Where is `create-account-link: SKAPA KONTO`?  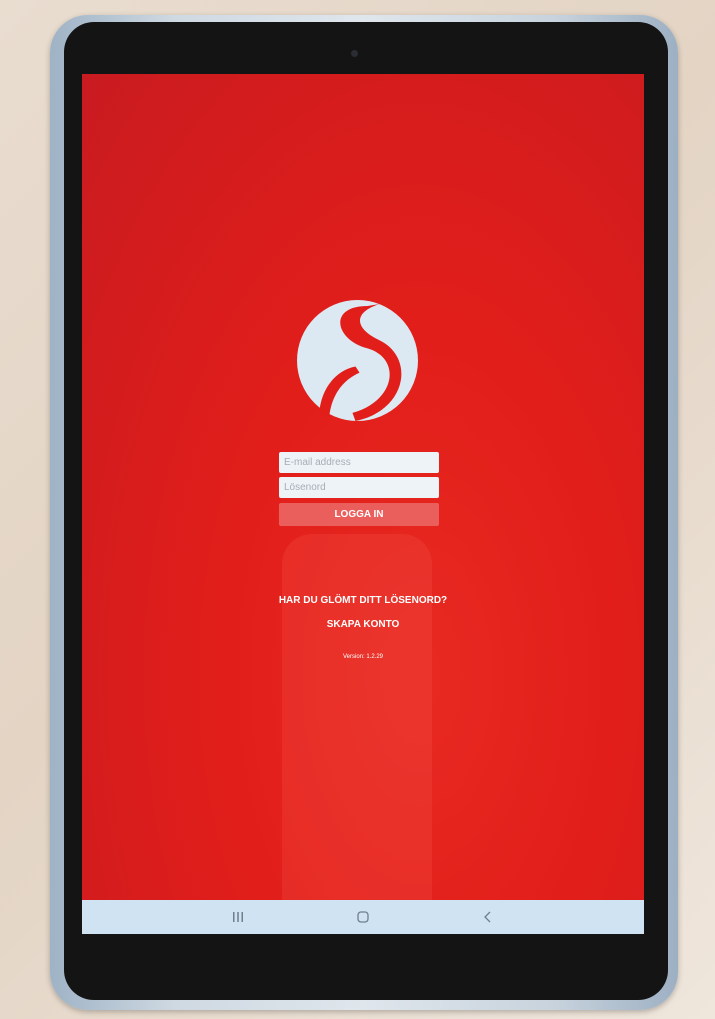
create-account-link: SKAPA KONTO is located at coordinates (363, 624).